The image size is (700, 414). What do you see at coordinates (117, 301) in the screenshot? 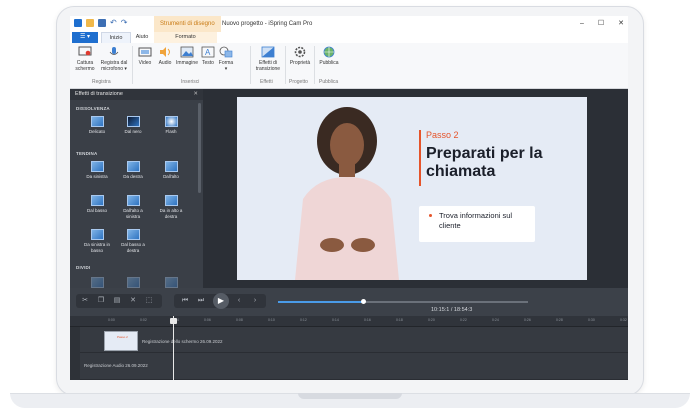
I see `paste-icon: ▤` at bounding box center [117, 301].